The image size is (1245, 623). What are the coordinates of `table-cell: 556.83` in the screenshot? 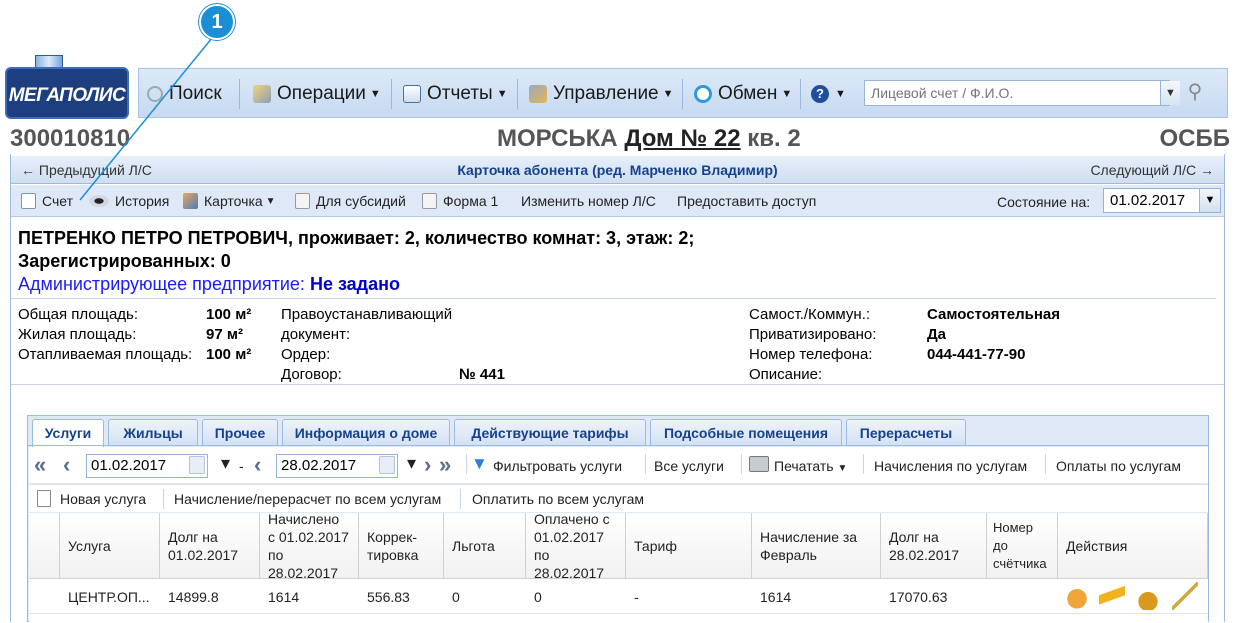 It's located at (388, 597).